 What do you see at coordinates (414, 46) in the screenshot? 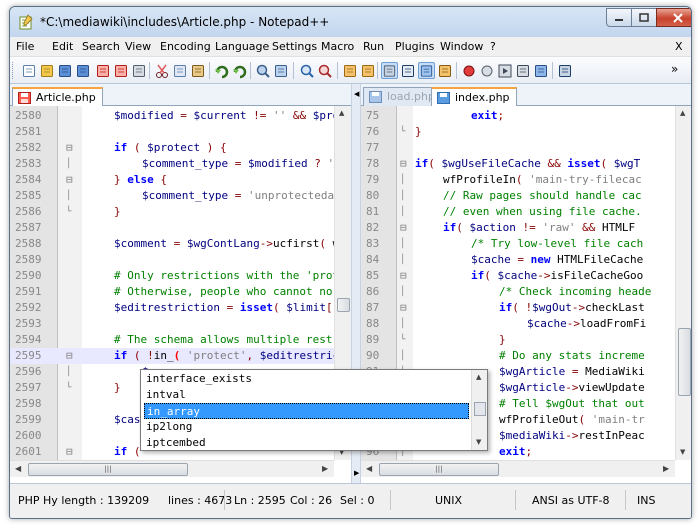
I see `menu-plugins: Plugins` at bounding box center [414, 46].